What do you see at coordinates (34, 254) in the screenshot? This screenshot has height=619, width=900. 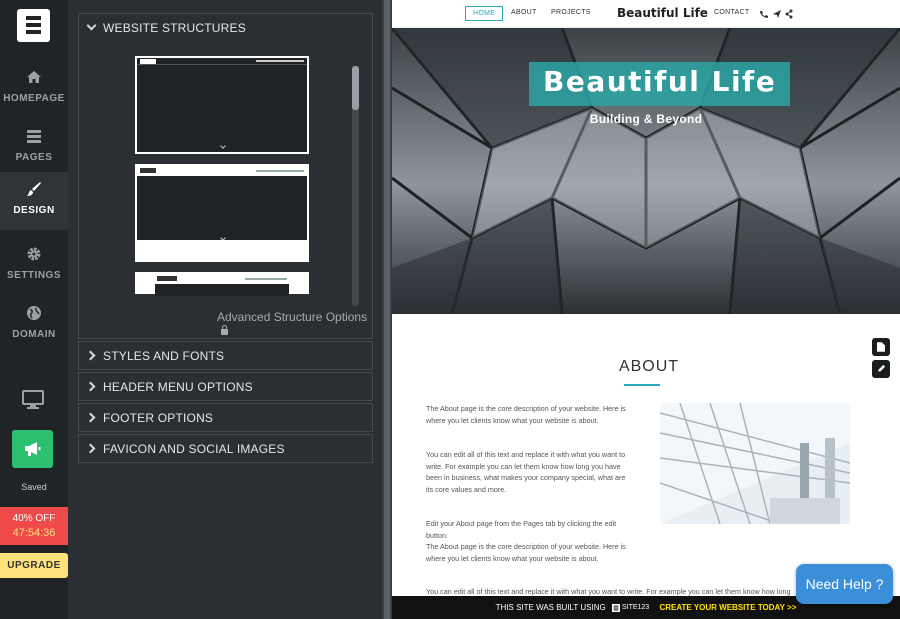 I see `gear-icon` at bounding box center [34, 254].